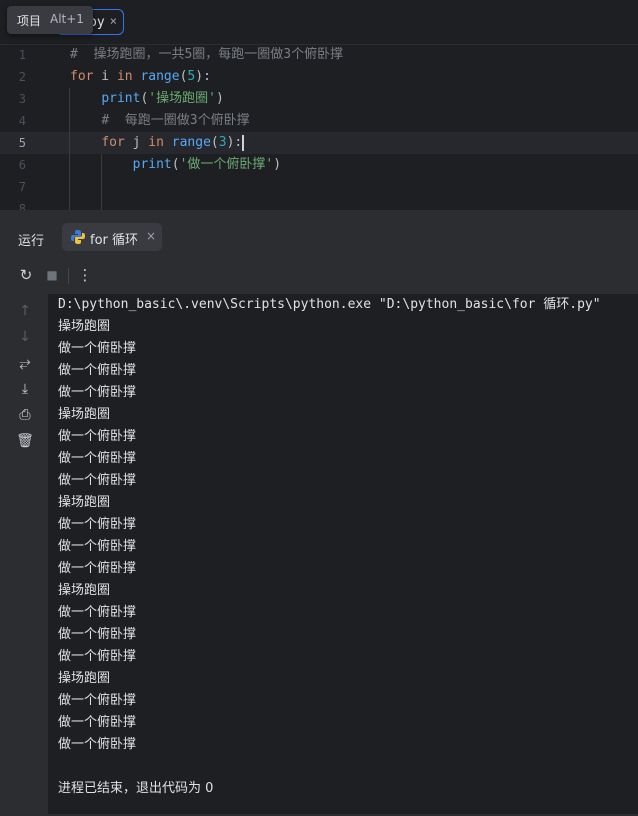 The width and height of the screenshot is (638, 816). What do you see at coordinates (68, 276) in the screenshot?
I see `toolbar-separator` at bounding box center [68, 276].